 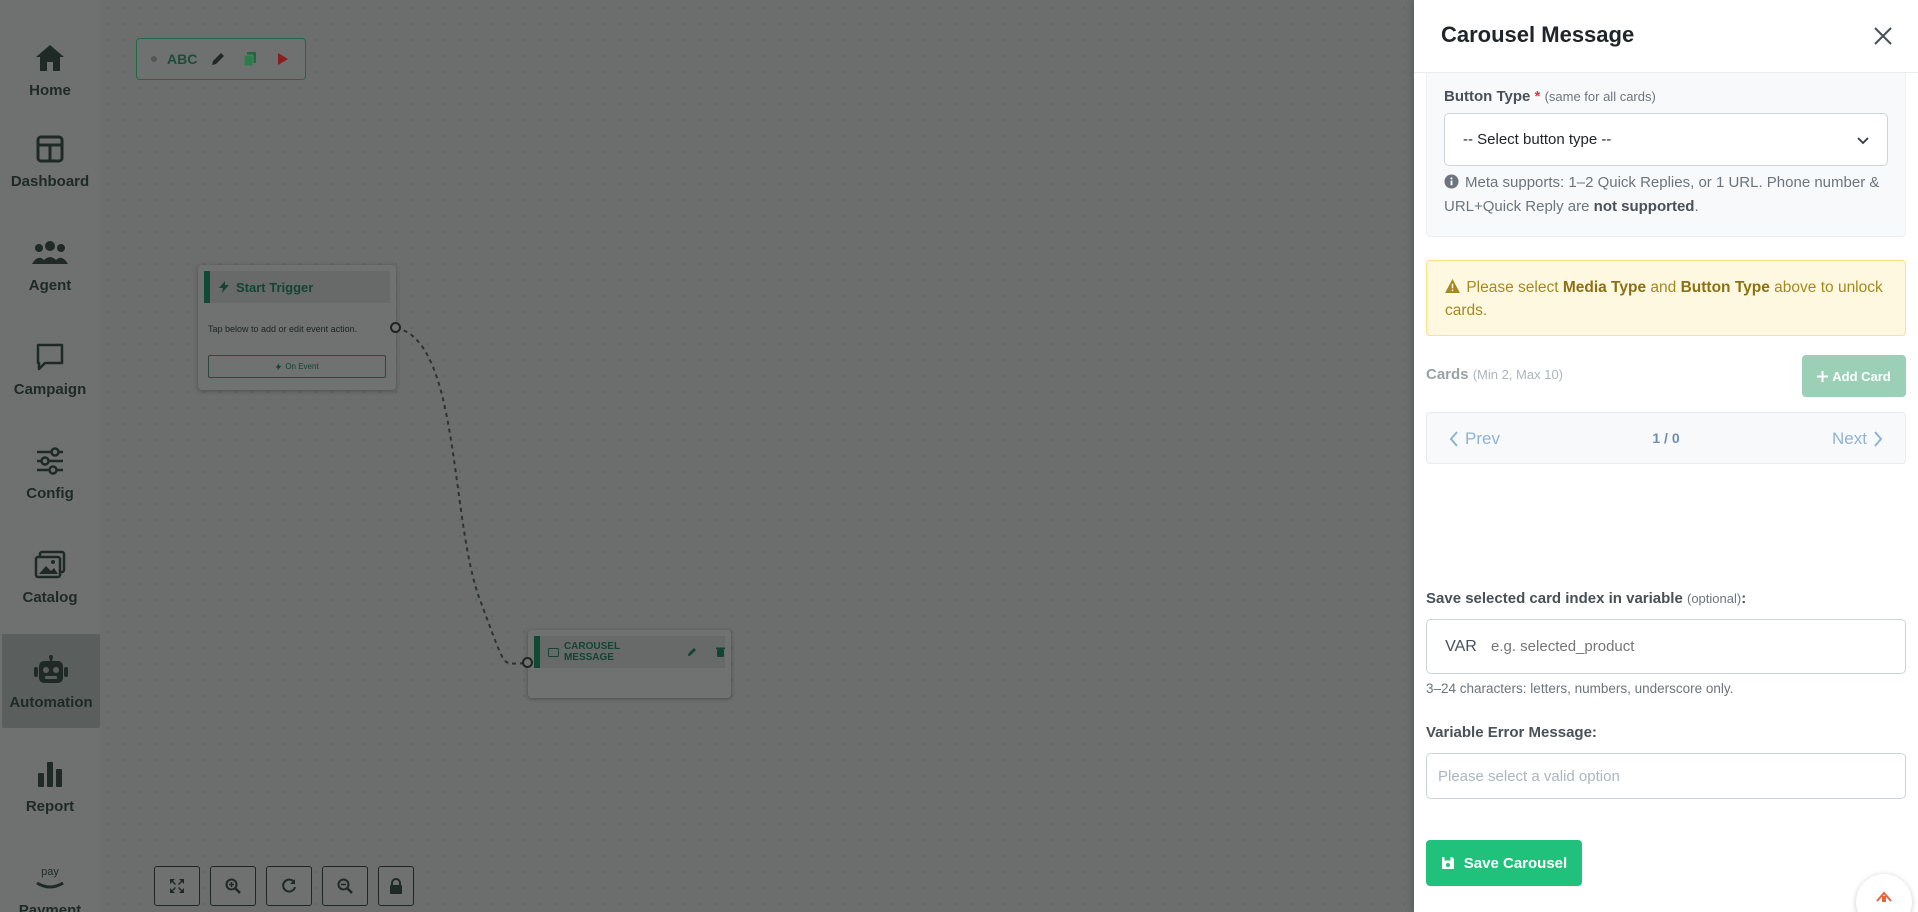 I want to click on output-port, so click(x=395, y=327).